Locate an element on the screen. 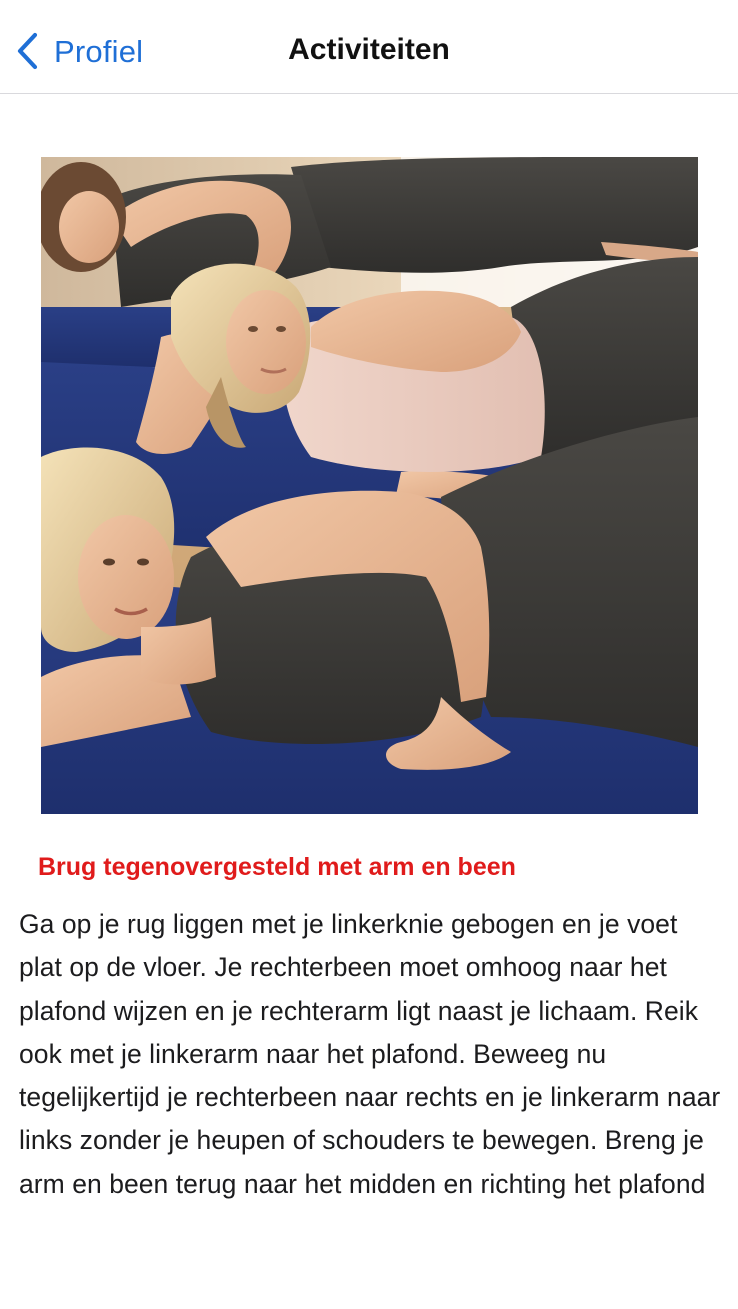  exercise-title: Brug tegenovergesteld met arm en been is located at coordinates (277, 867).